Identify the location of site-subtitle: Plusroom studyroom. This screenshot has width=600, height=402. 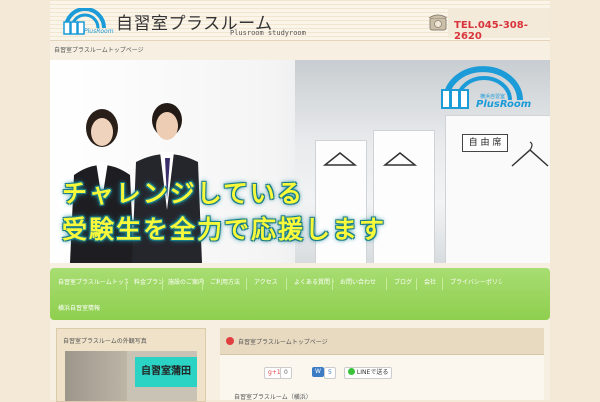
(268, 33).